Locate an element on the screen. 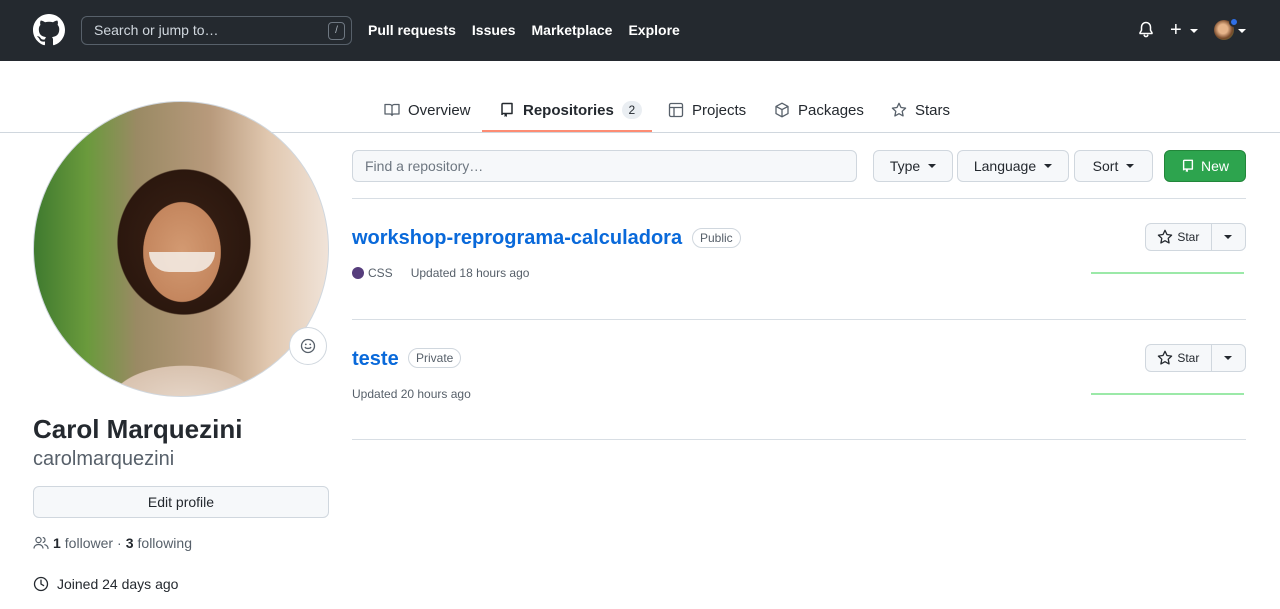  new-button-label: New is located at coordinates (1214, 166).